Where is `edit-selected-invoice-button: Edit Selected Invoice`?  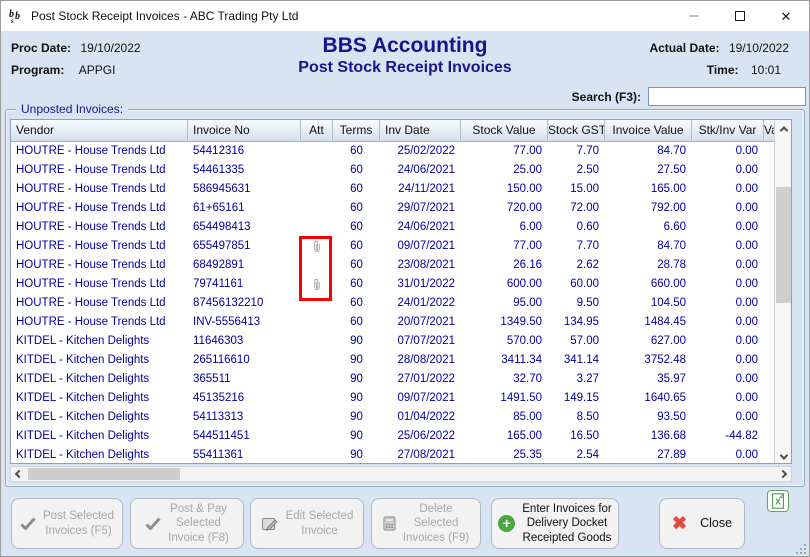 edit-selected-invoice-button: Edit Selected Invoice is located at coordinates (307, 523).